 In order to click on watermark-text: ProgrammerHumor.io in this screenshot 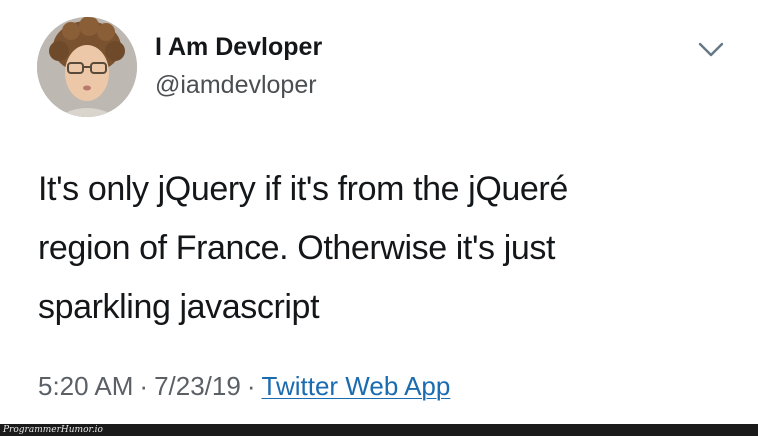, I will do `click(53, 430)`.